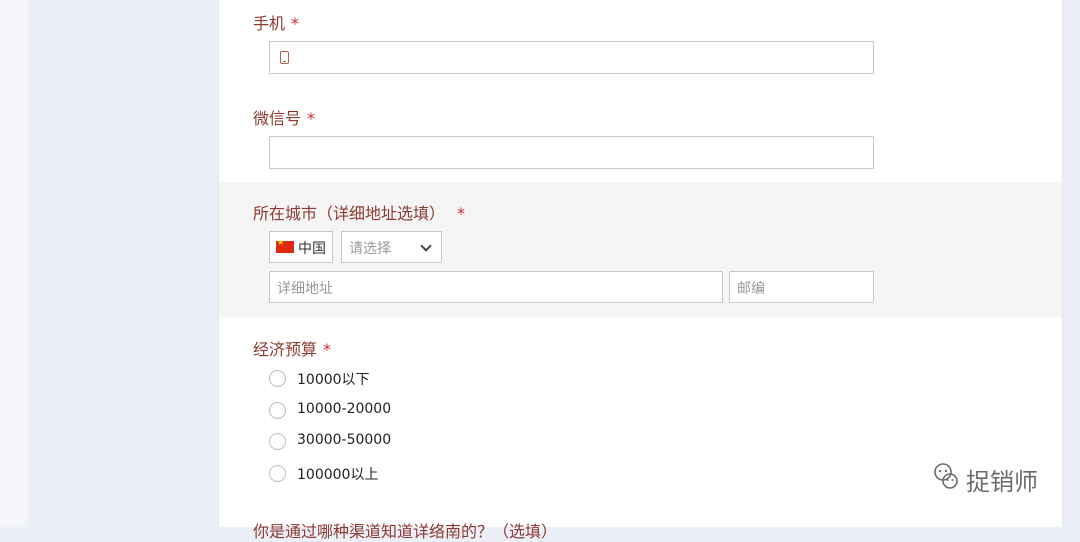 This screenshot has width=1080, height=542. Describe the element at coordinates (1002, 482) in the screenshot. I see `watermark-text: 捉销师` at that location.